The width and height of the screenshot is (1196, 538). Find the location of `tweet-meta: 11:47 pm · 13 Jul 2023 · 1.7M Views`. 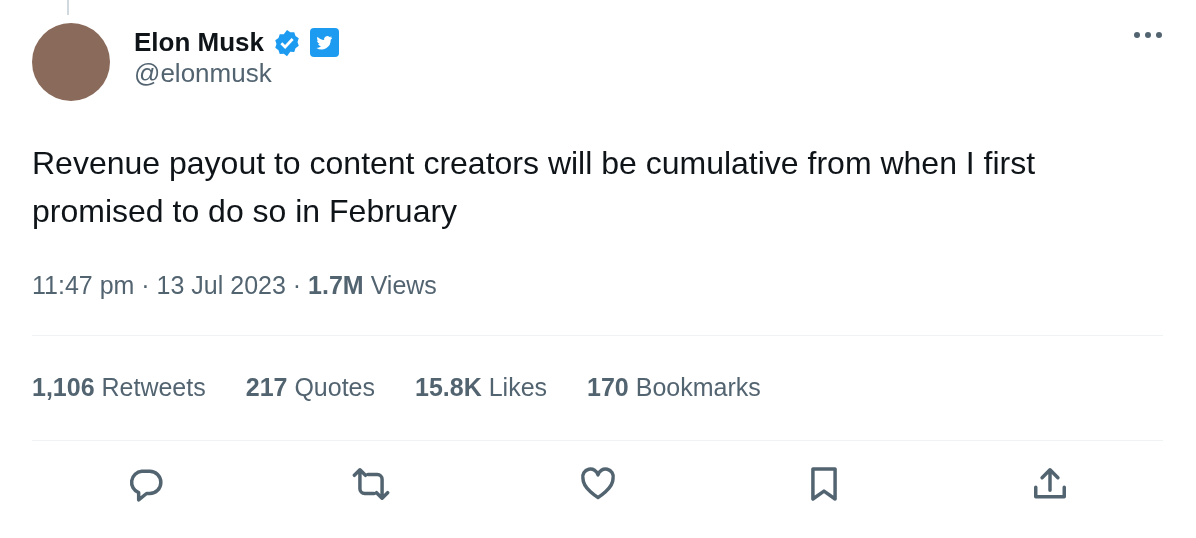

tweet-meta: 11:47 pm · 13 Jul 2023 · 1.7M Views is located at coordinates (234, 285).